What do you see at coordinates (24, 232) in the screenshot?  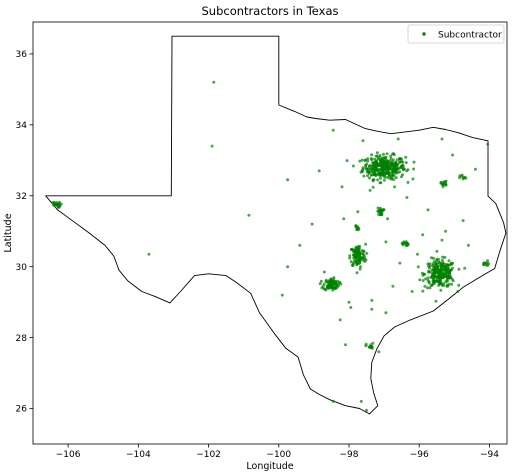 I see `y-axis: 26 28 30 32 34 36` at bounding box center [24, 232].